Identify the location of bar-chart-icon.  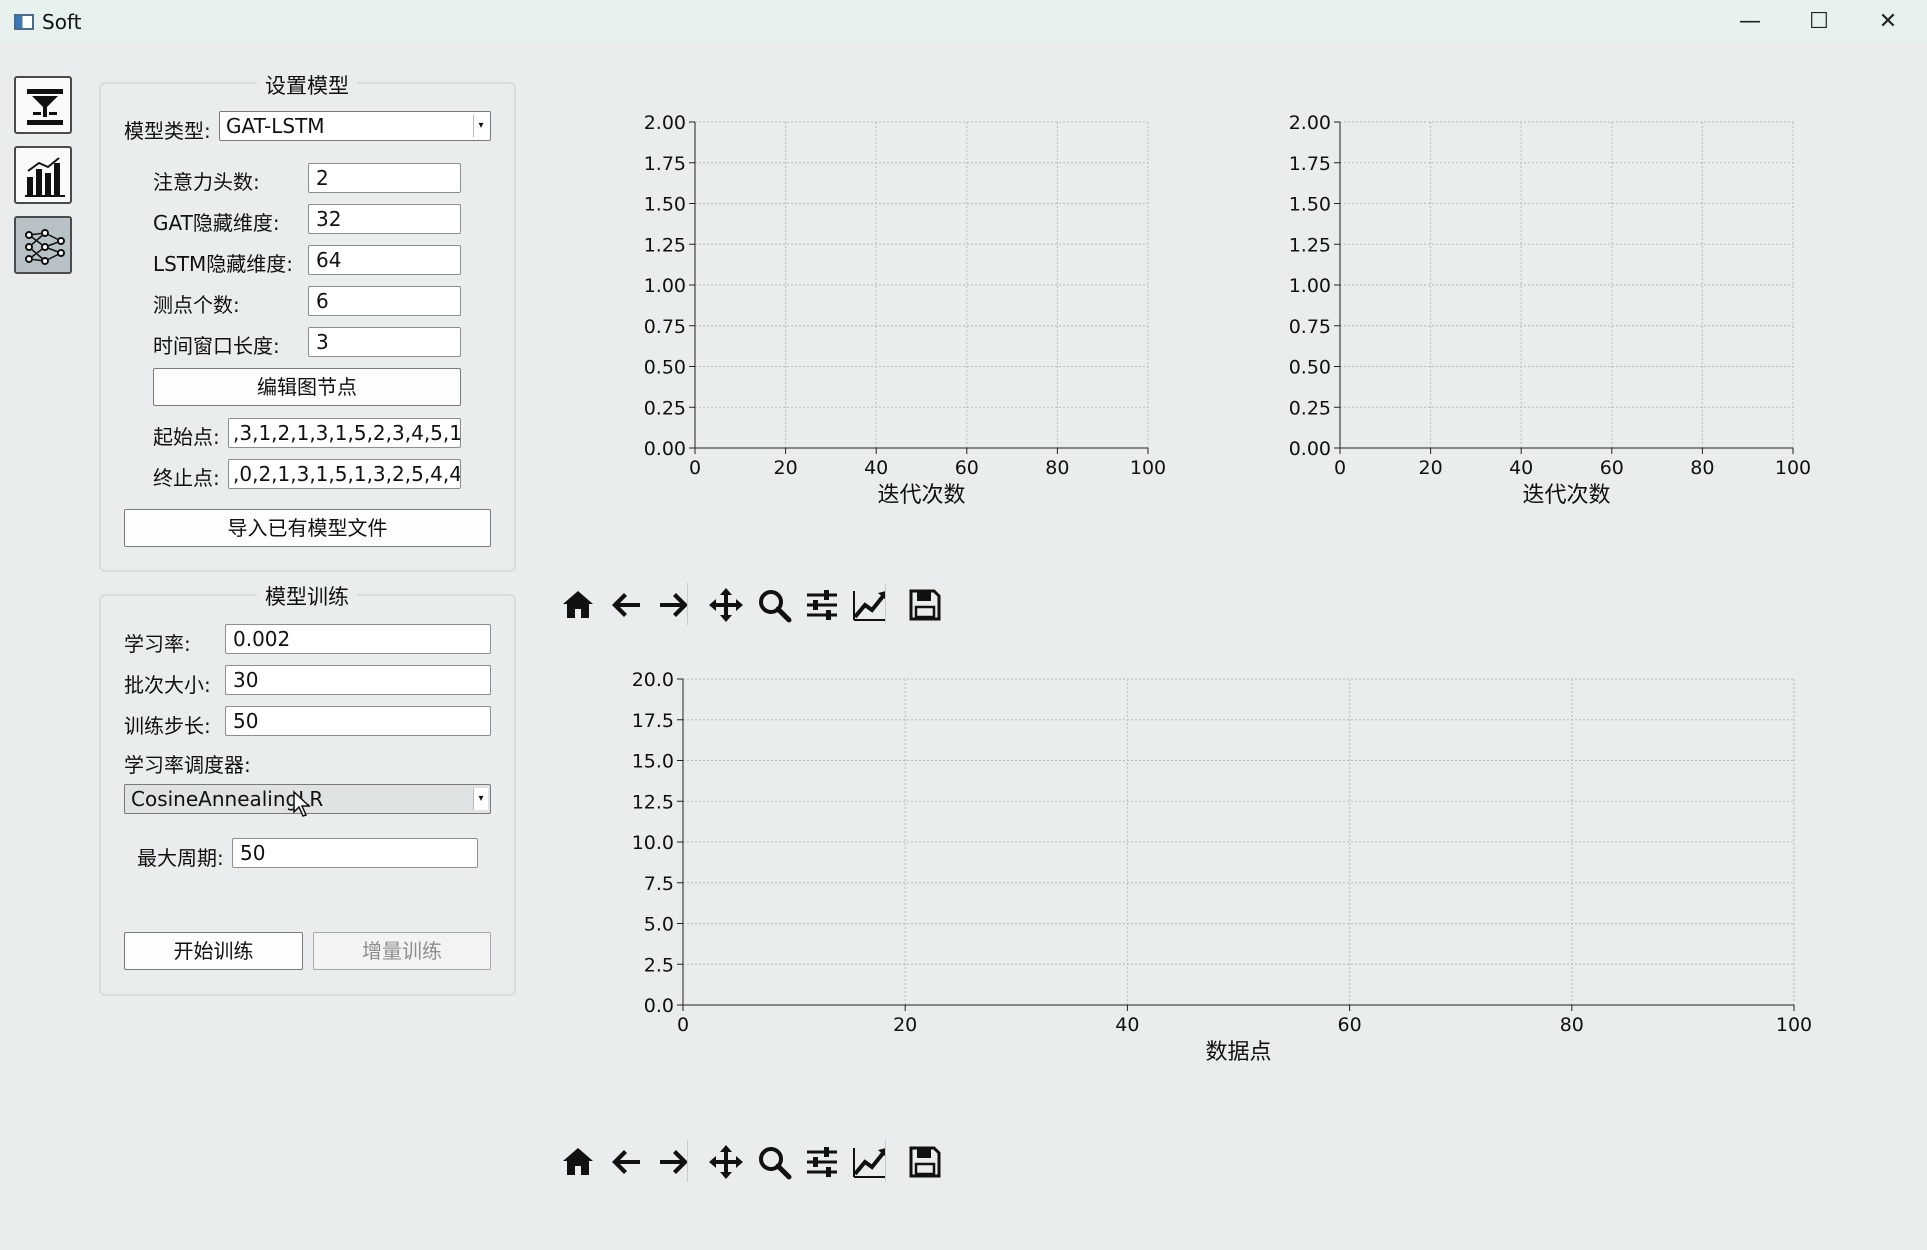
(45, 177).